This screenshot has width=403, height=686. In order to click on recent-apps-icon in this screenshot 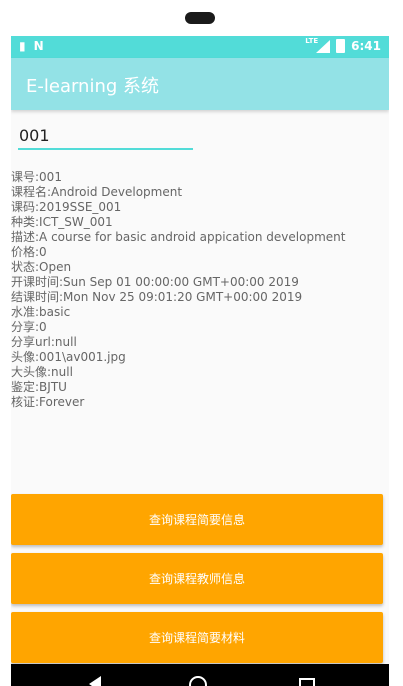, I will do `click(307, 682)`.